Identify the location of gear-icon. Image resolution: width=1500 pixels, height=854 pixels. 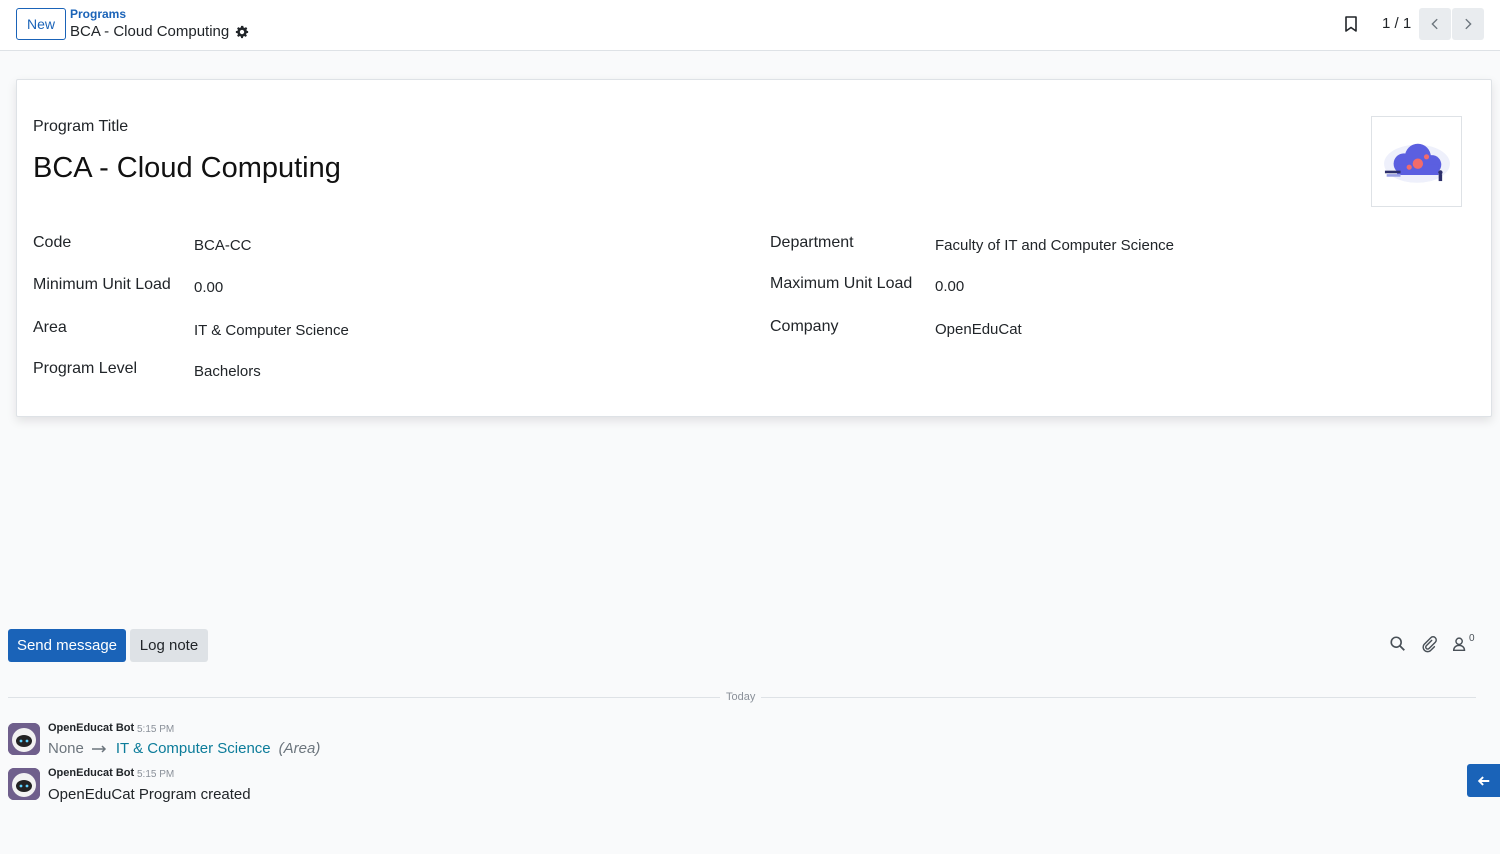
(242, 32).